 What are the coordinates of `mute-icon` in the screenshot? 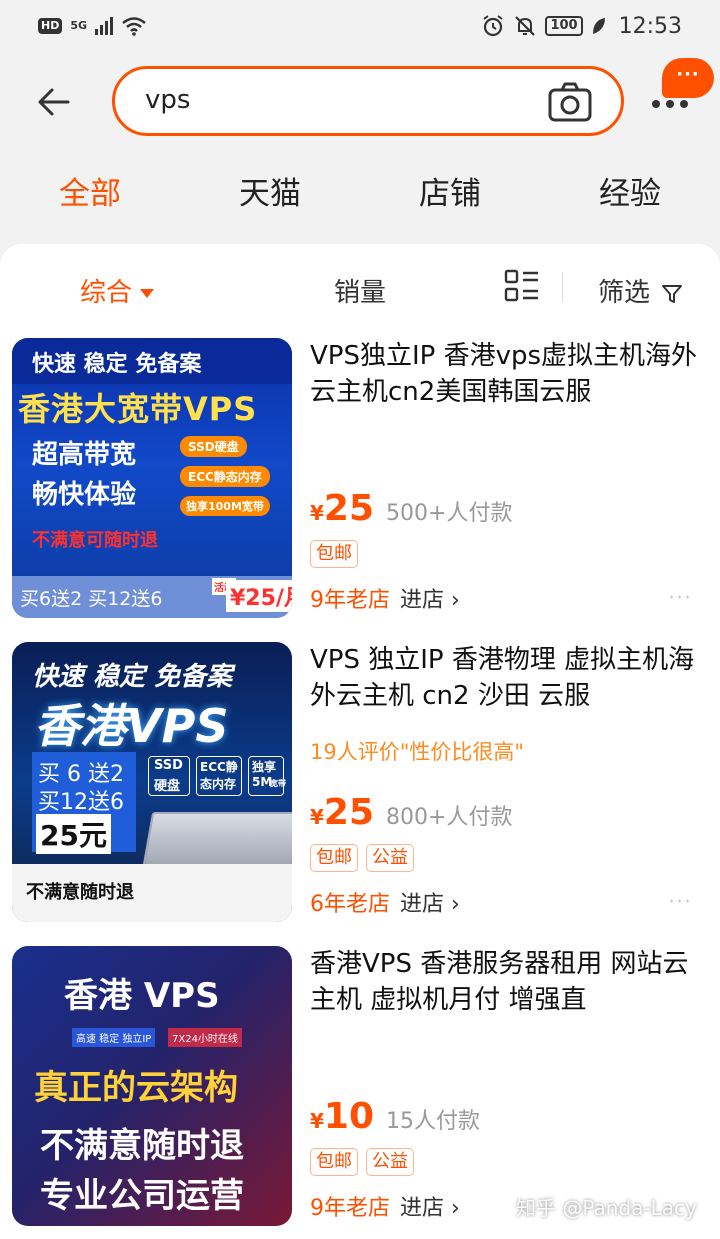 It's located at (525, 26).